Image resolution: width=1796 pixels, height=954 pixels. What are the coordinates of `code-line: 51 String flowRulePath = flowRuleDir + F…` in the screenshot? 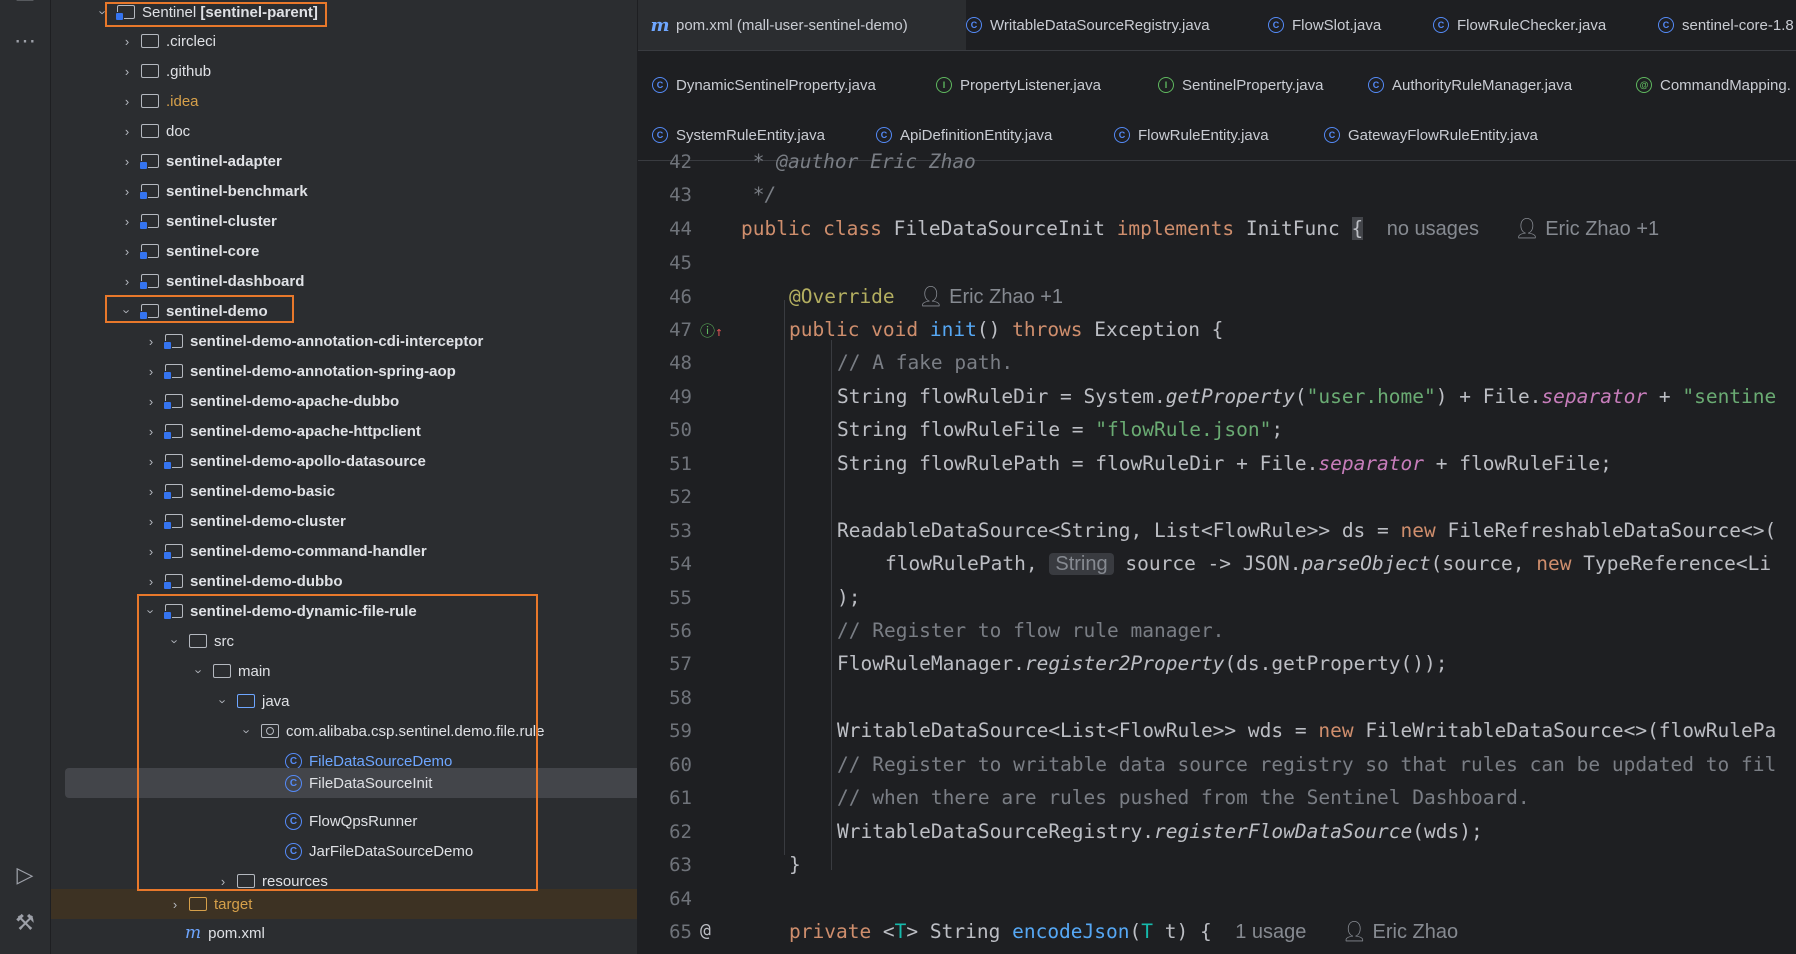 It's located at (1217, 463).